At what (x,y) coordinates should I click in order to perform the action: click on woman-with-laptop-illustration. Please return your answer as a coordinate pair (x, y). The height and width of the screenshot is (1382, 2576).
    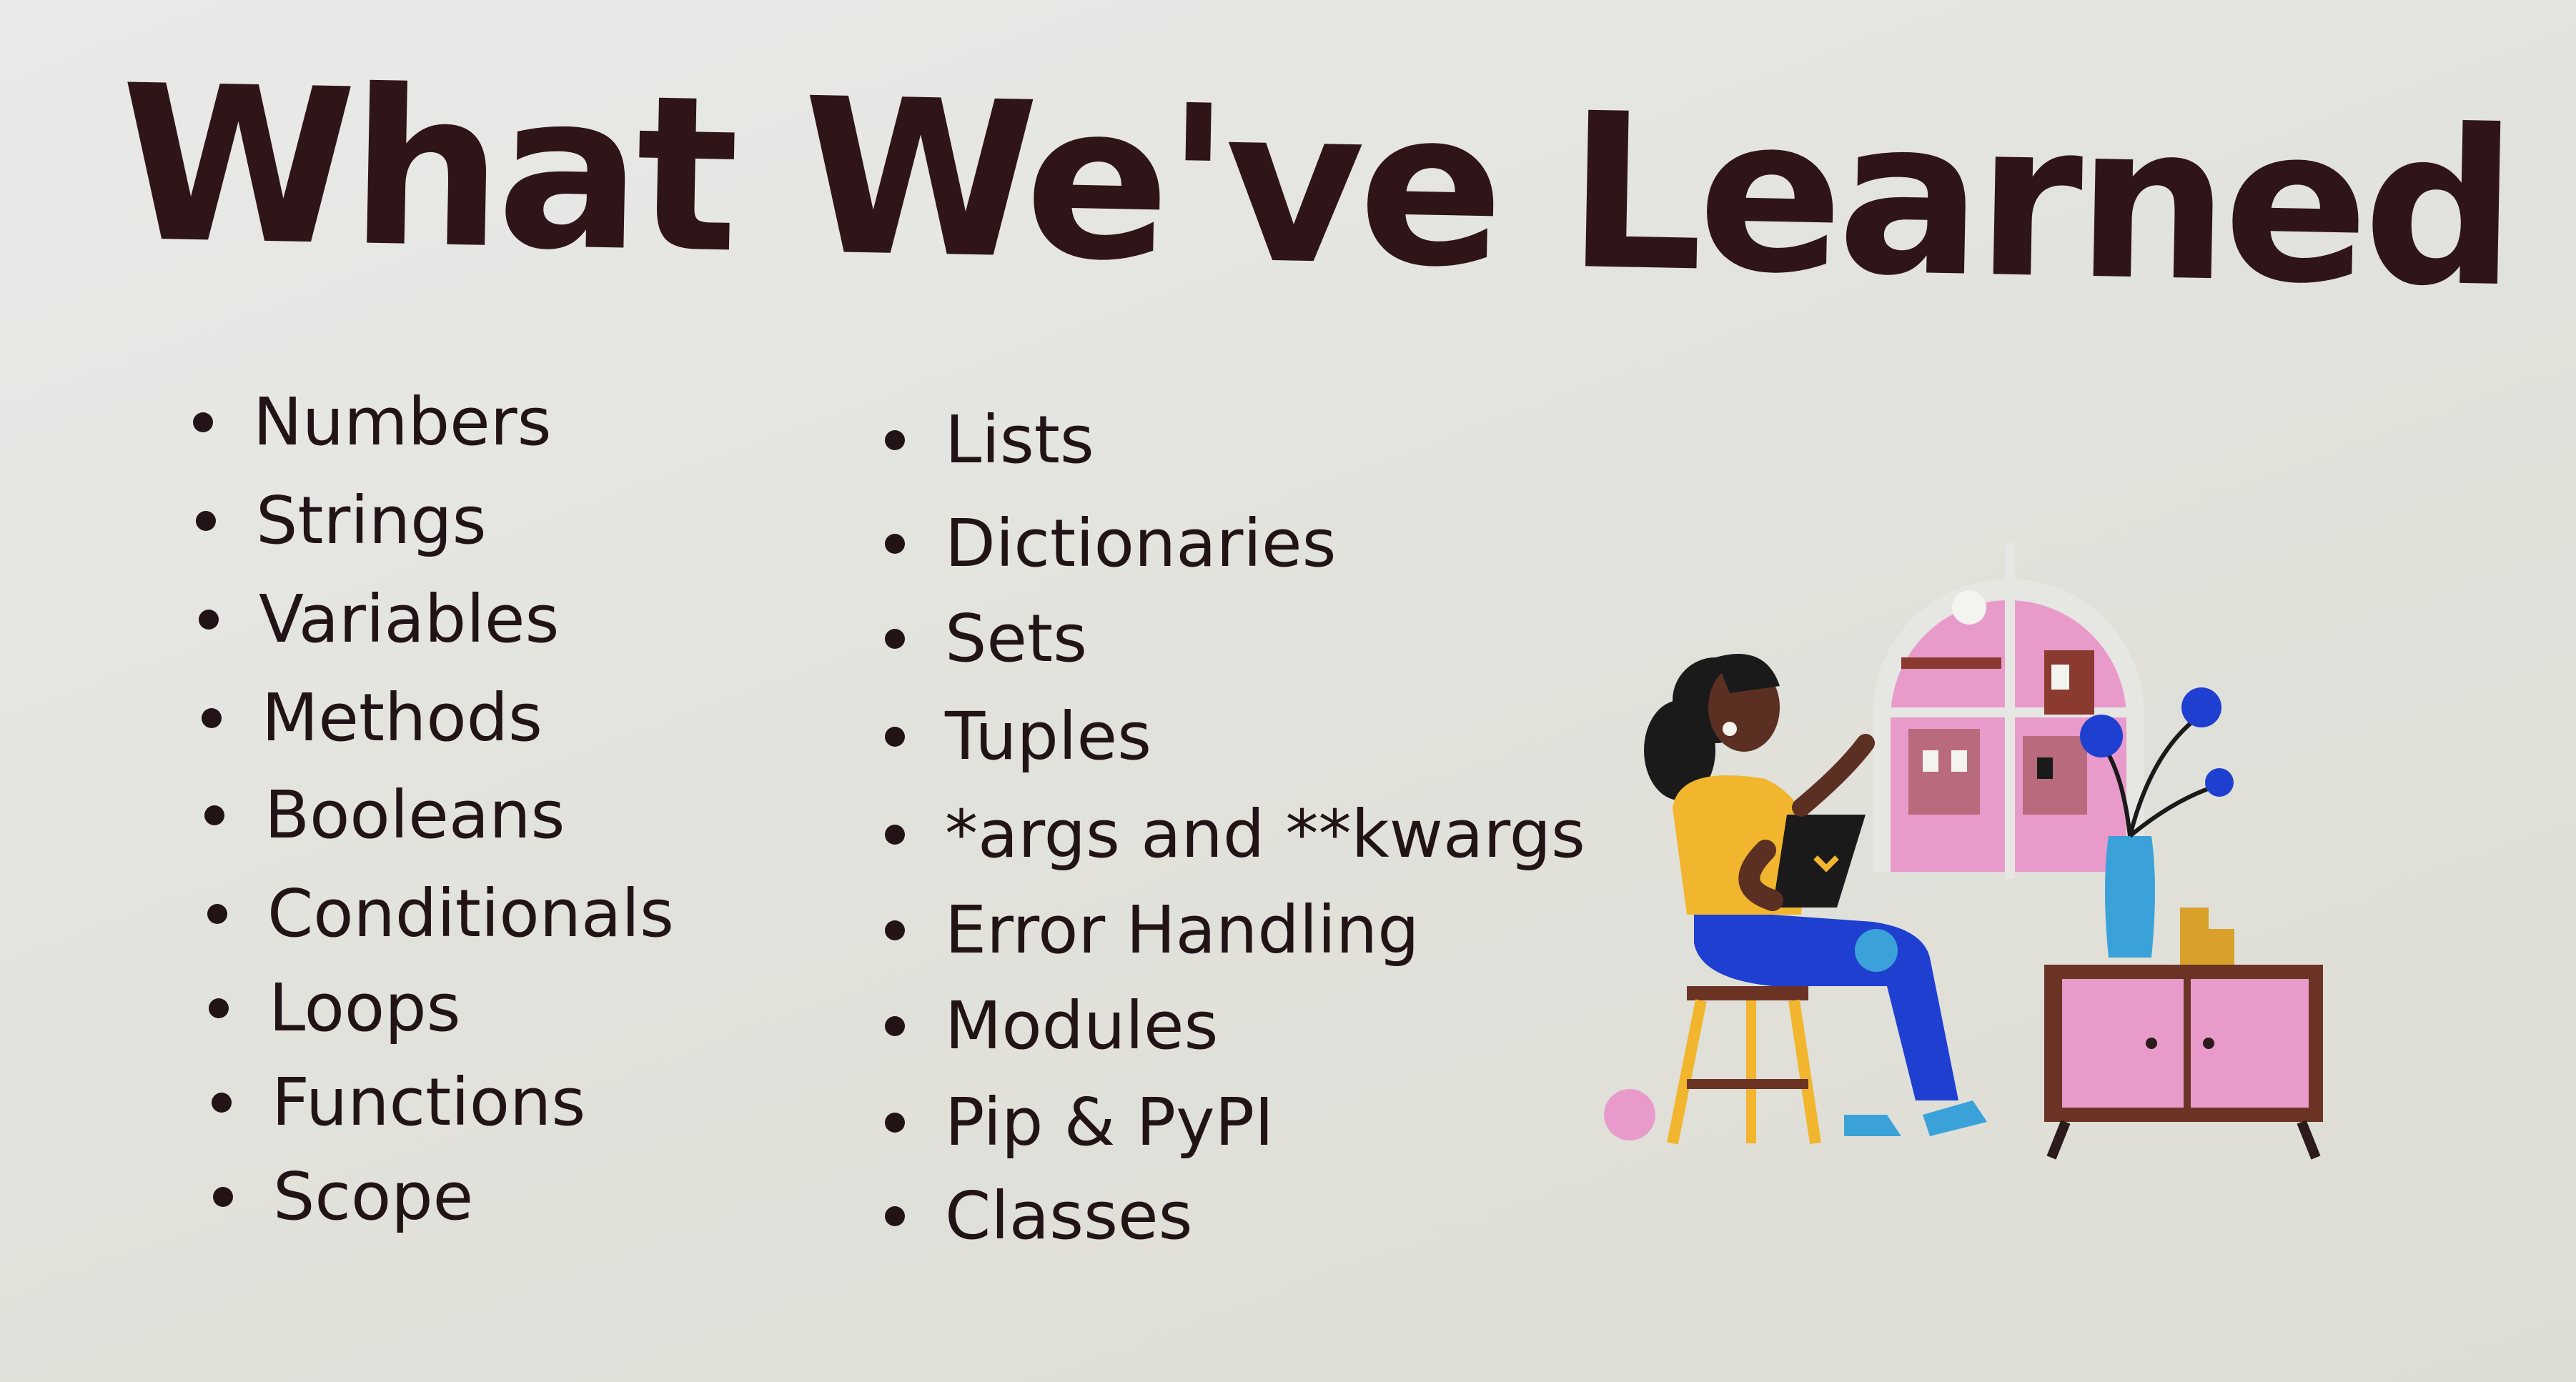
    Looking at the image, I should click on (1963, 851).